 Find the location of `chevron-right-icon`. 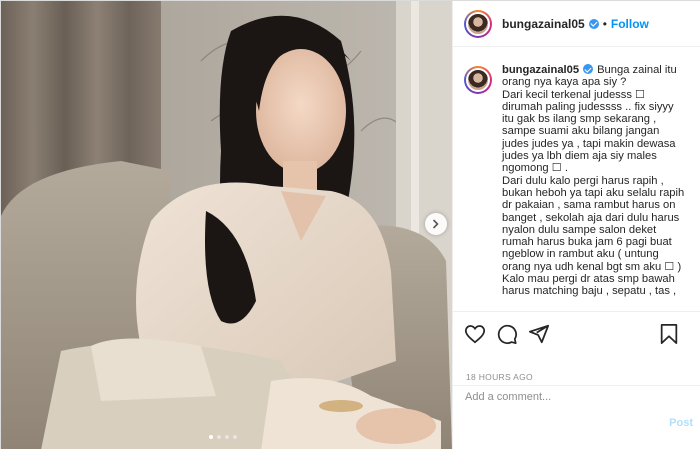

chevron-right-icon is located at coordinates (436, 224).